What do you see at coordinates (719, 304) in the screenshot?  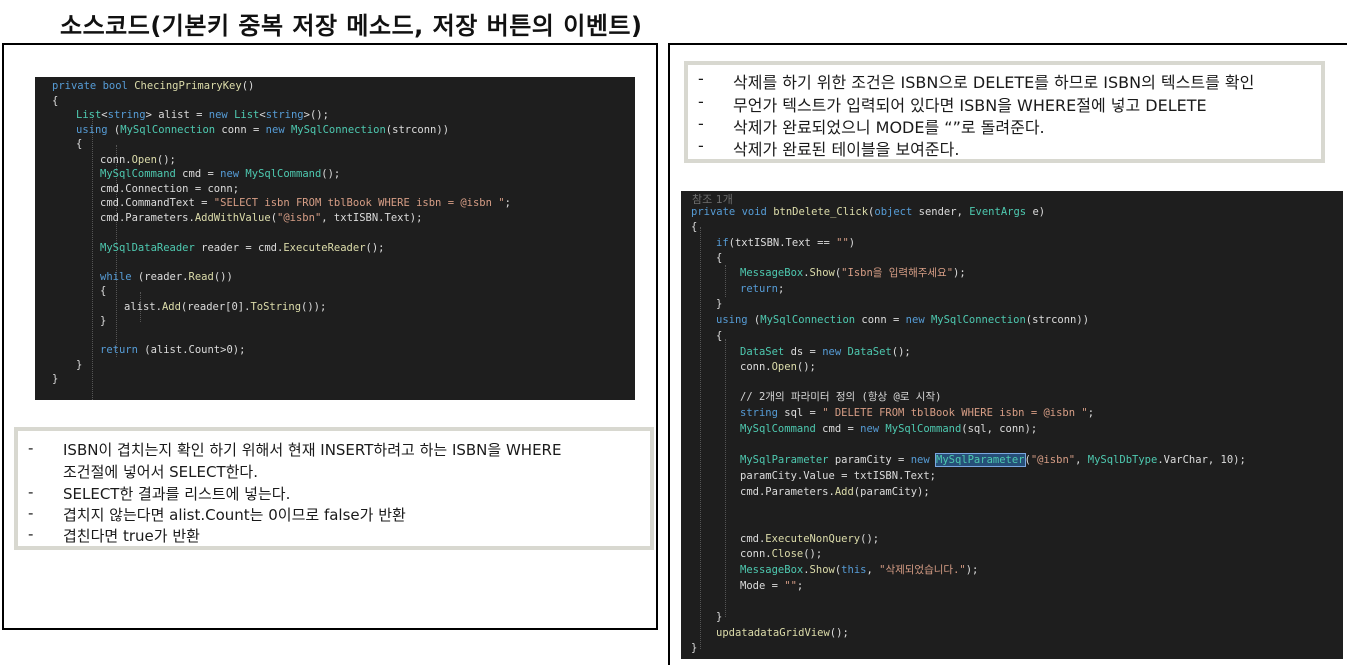 I see `code-line-7: }` at bounding box center [719, 304].